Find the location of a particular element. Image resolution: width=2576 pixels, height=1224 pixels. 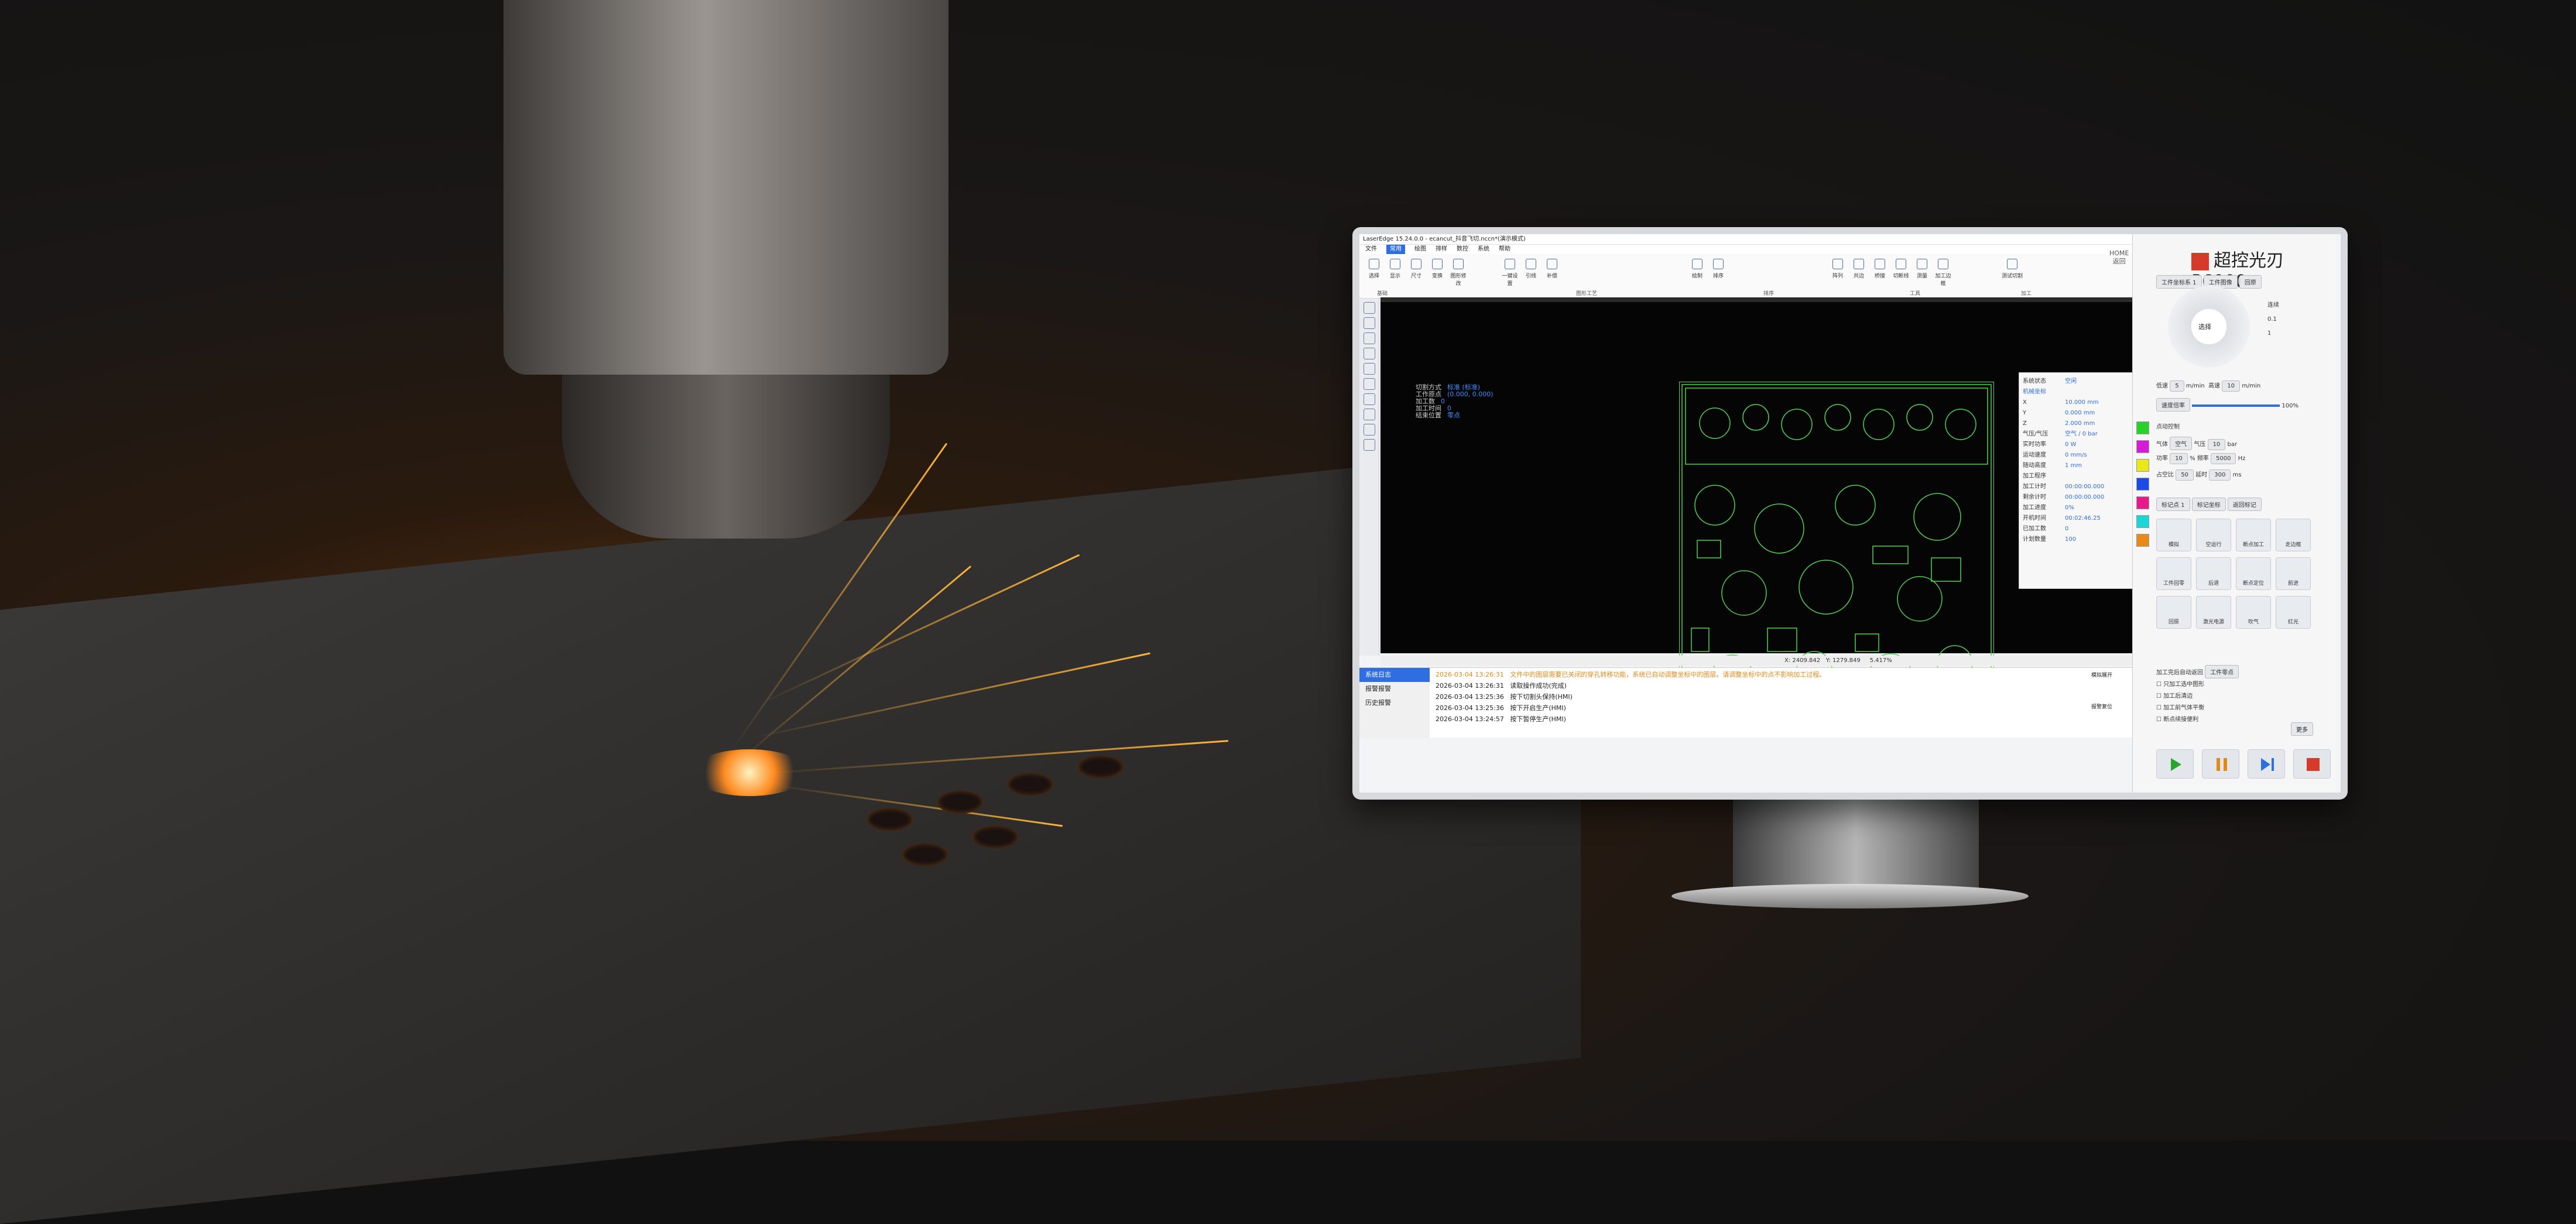

delay-input: 300 is located at coordinates (2220, 475).